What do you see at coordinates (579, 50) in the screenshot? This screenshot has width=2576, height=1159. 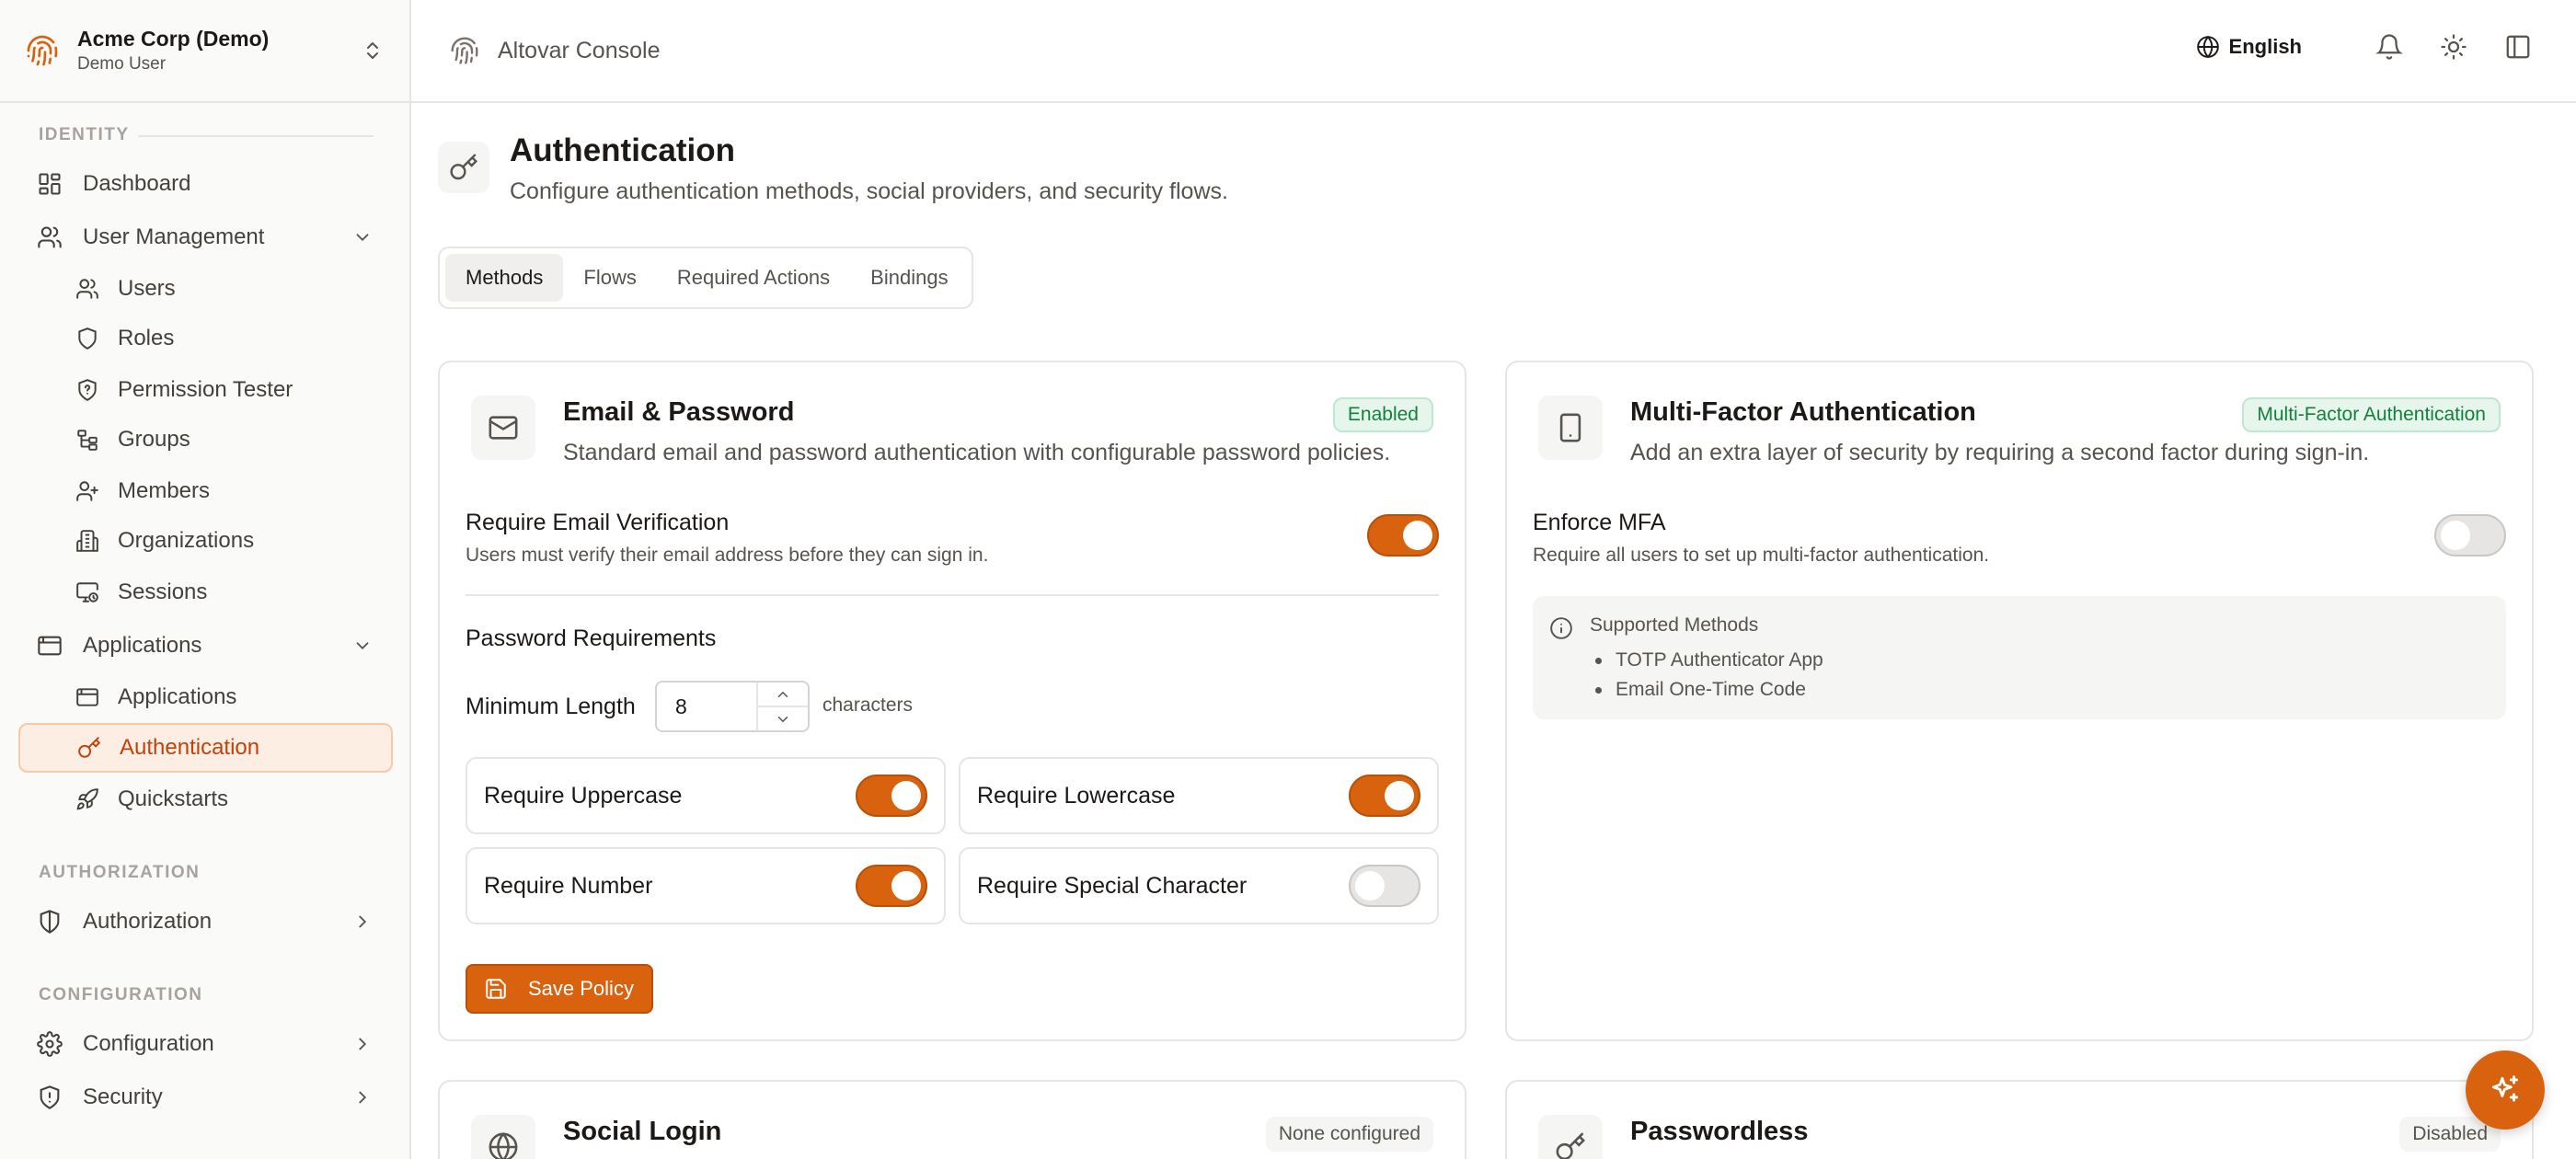 I see `app-title: Altovar Console` at bounding box center [579, 50].